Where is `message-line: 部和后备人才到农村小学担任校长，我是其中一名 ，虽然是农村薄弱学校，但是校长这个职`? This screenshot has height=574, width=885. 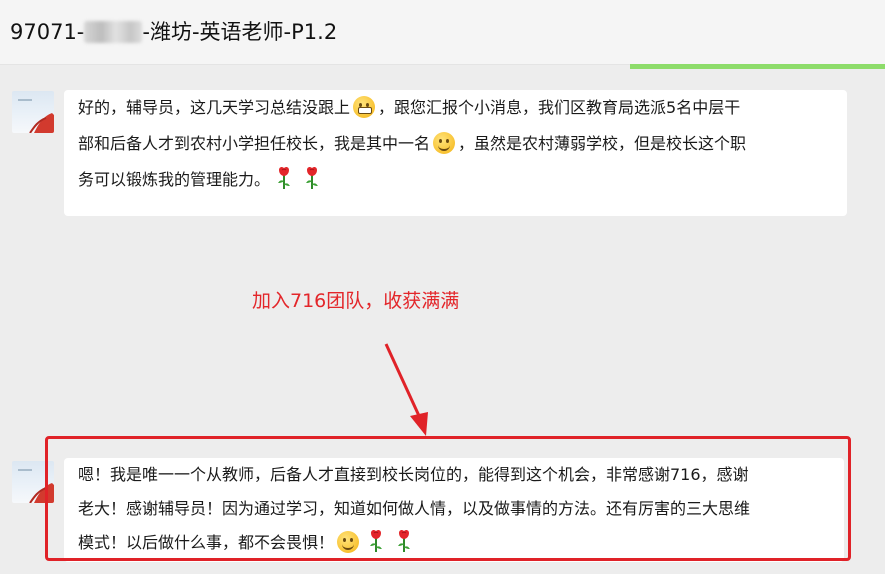 message-line: 部和后备人才到农村小学担任校长，我是其中一名 ，虽然是农村薄弱学校，但是校长这个职 is located at coordinates (455, 144).